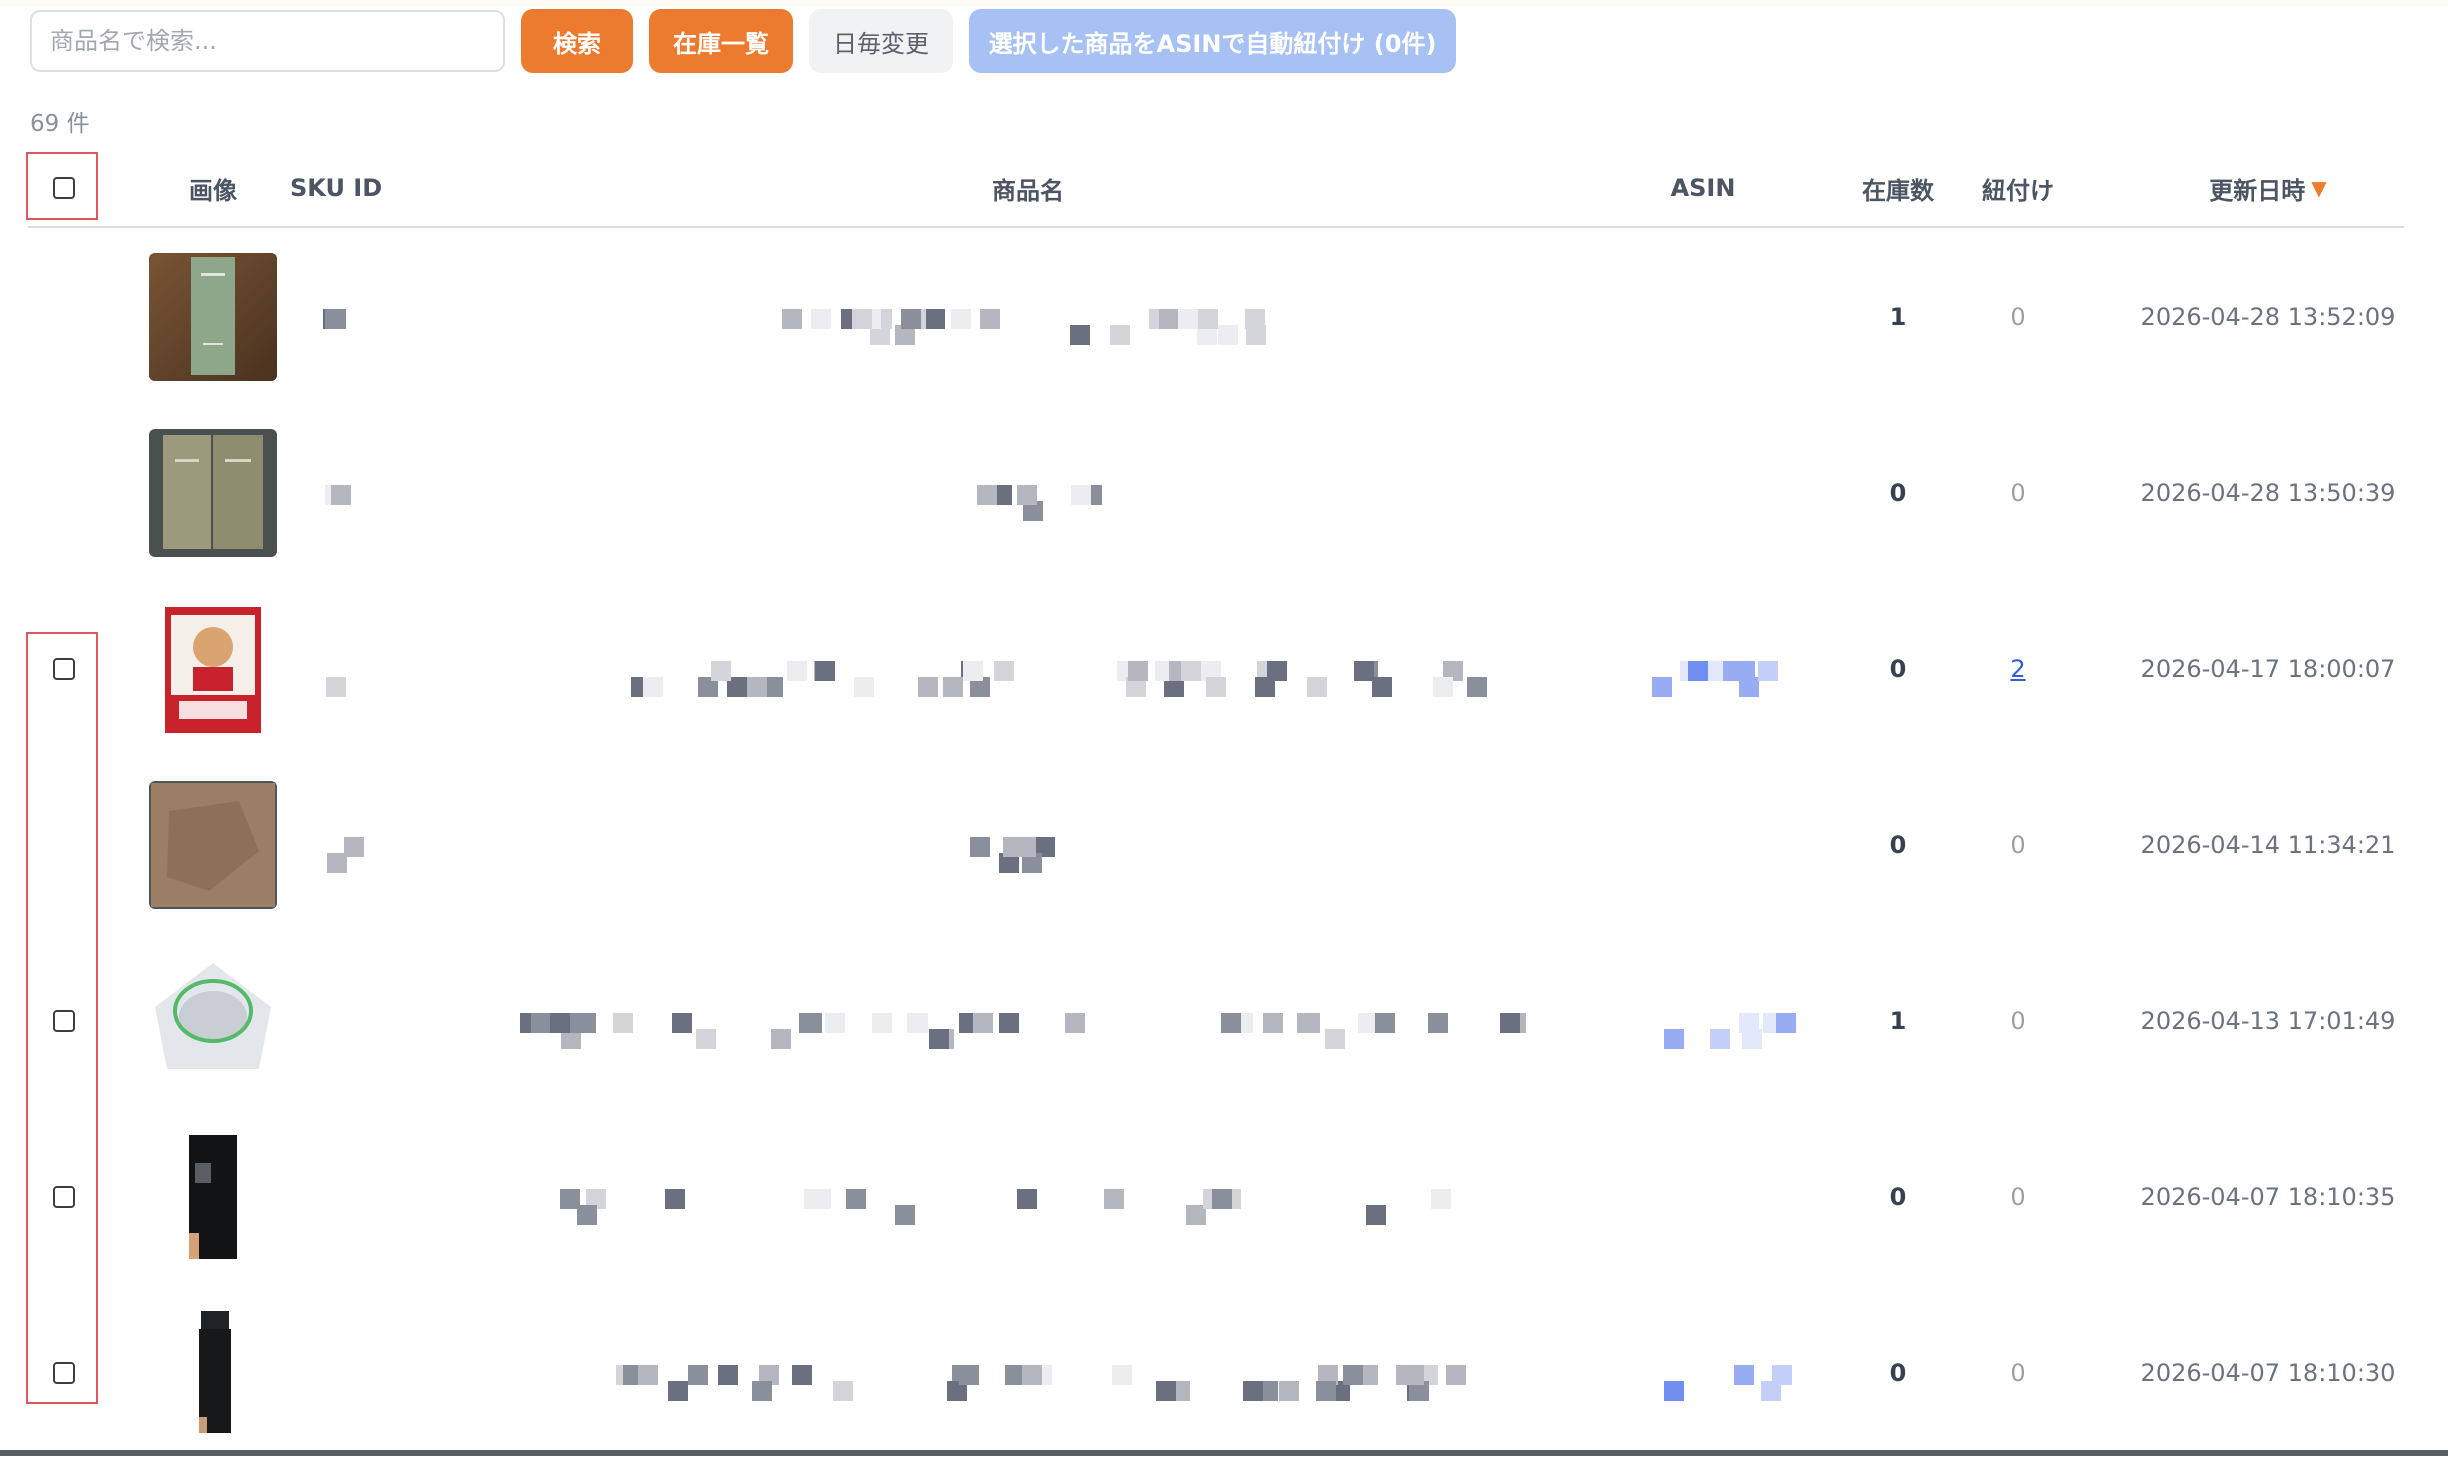 The image size is (2448, 1461). I want to click on stock-list-button: 在庫一覧, so click(721, 41).